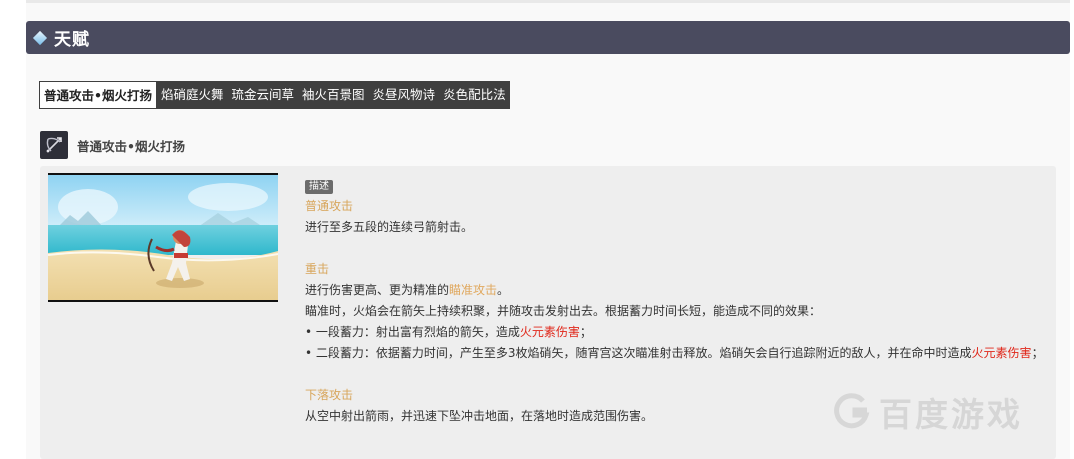 The image size is (1074, 459). What do you see at coordinates (98, 95) in the screenshot?
I see `tab-normal-attack: 普通攻击•烟火打扬` at bounding box center [98, 95].